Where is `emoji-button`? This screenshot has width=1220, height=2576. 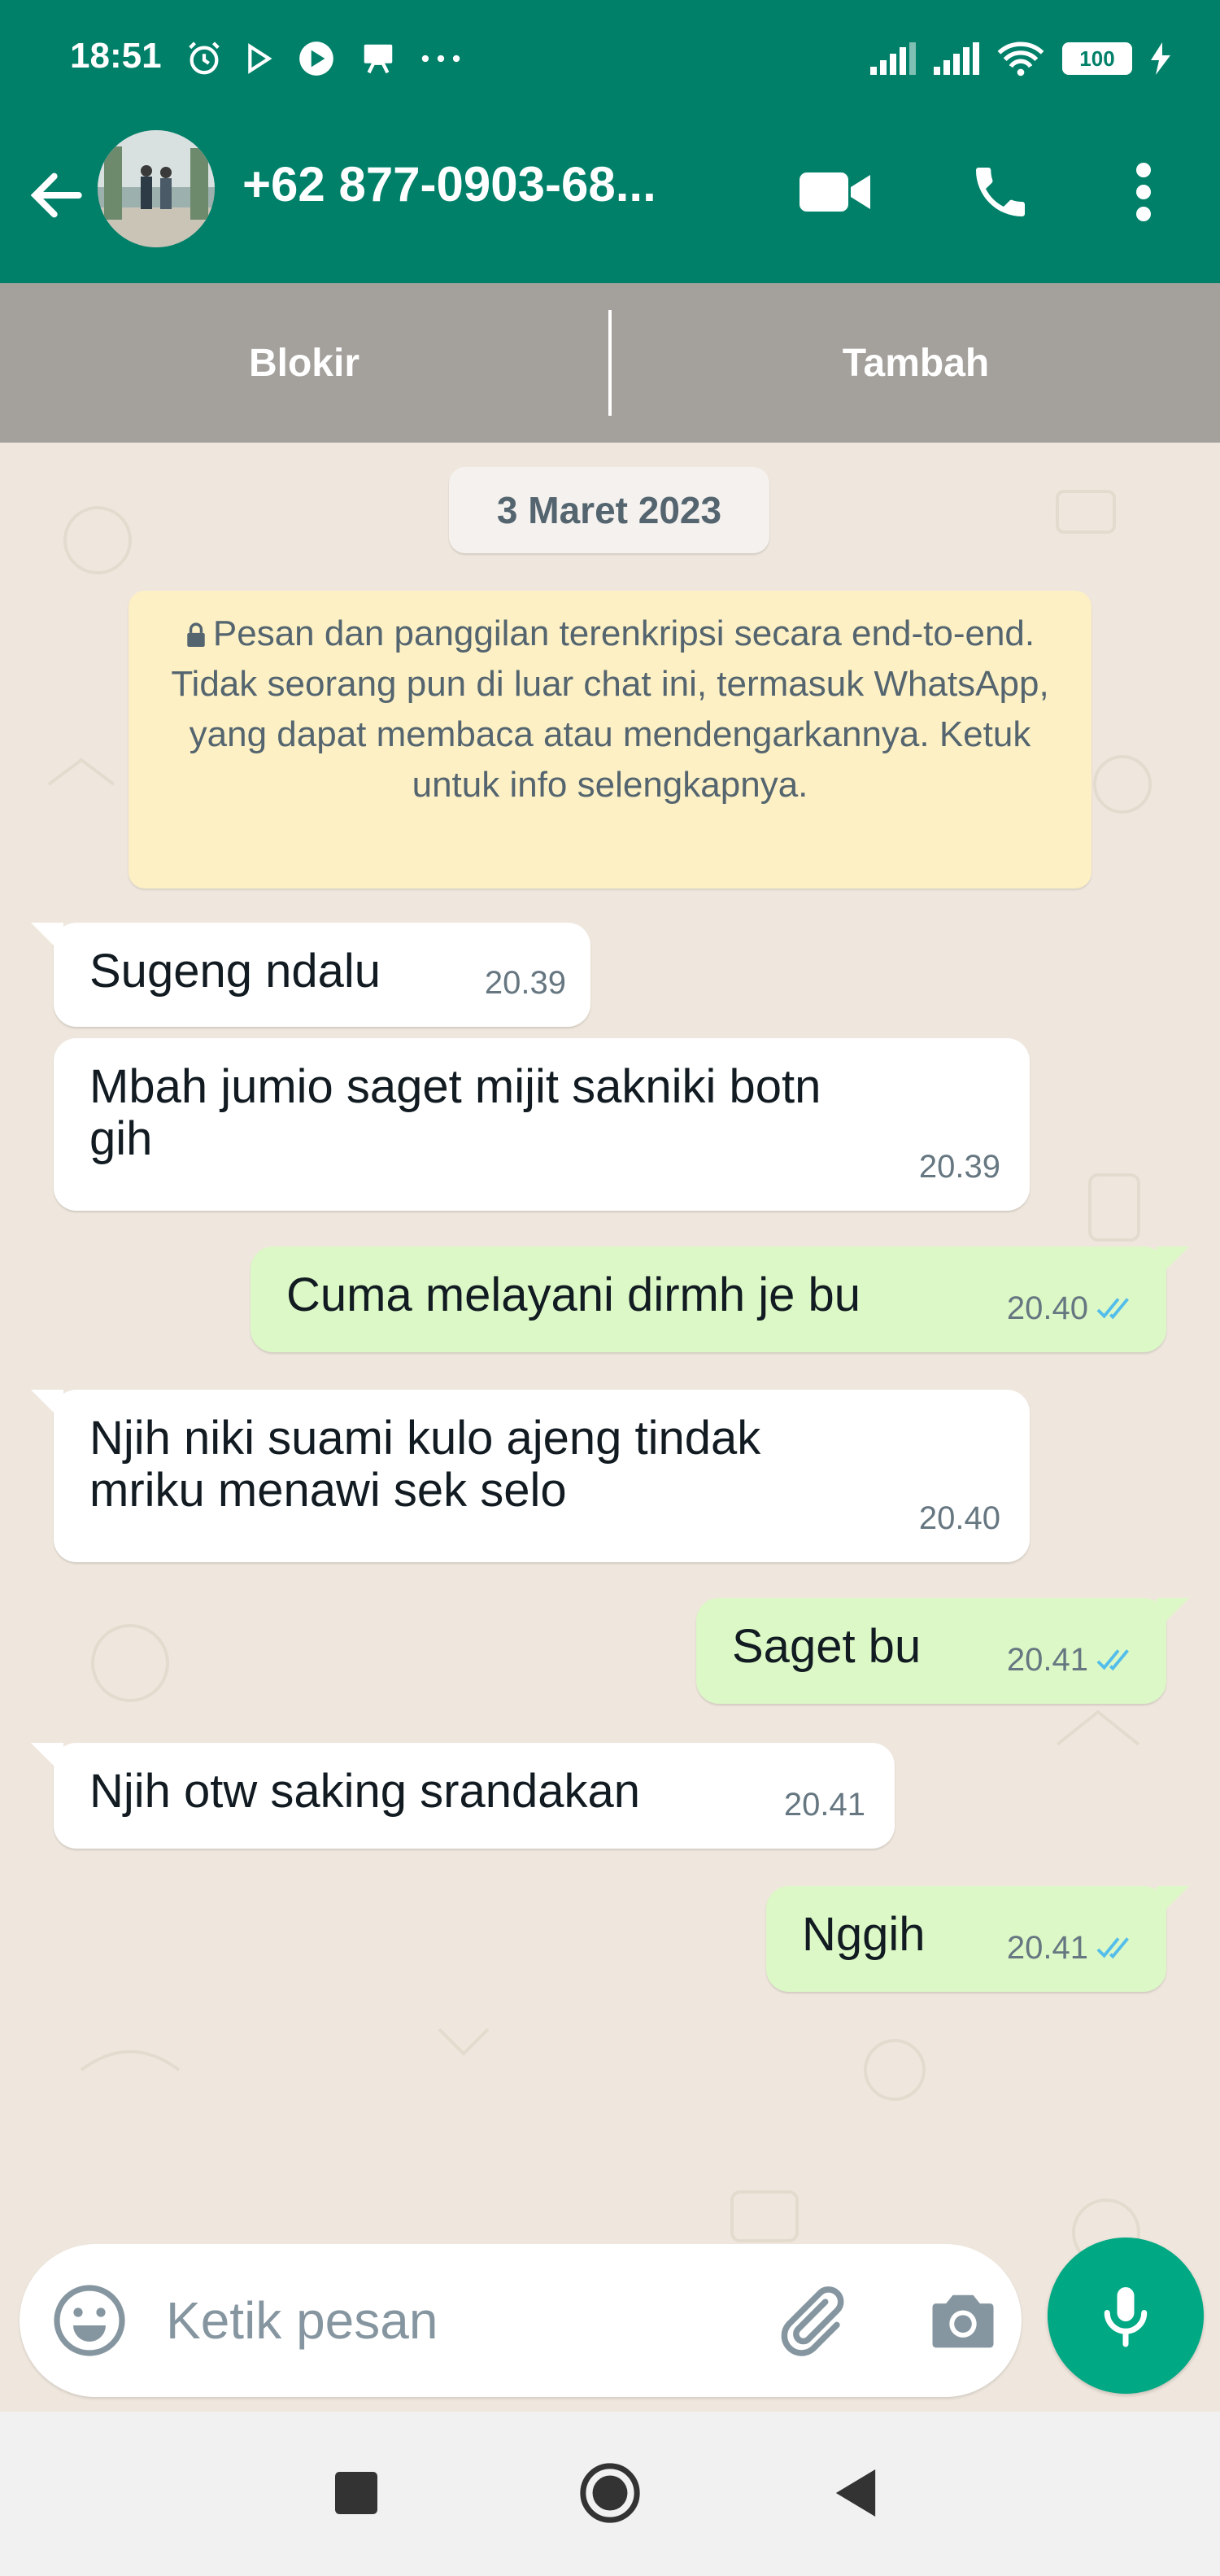
emoji-button is located at coordinates (89, 2320).